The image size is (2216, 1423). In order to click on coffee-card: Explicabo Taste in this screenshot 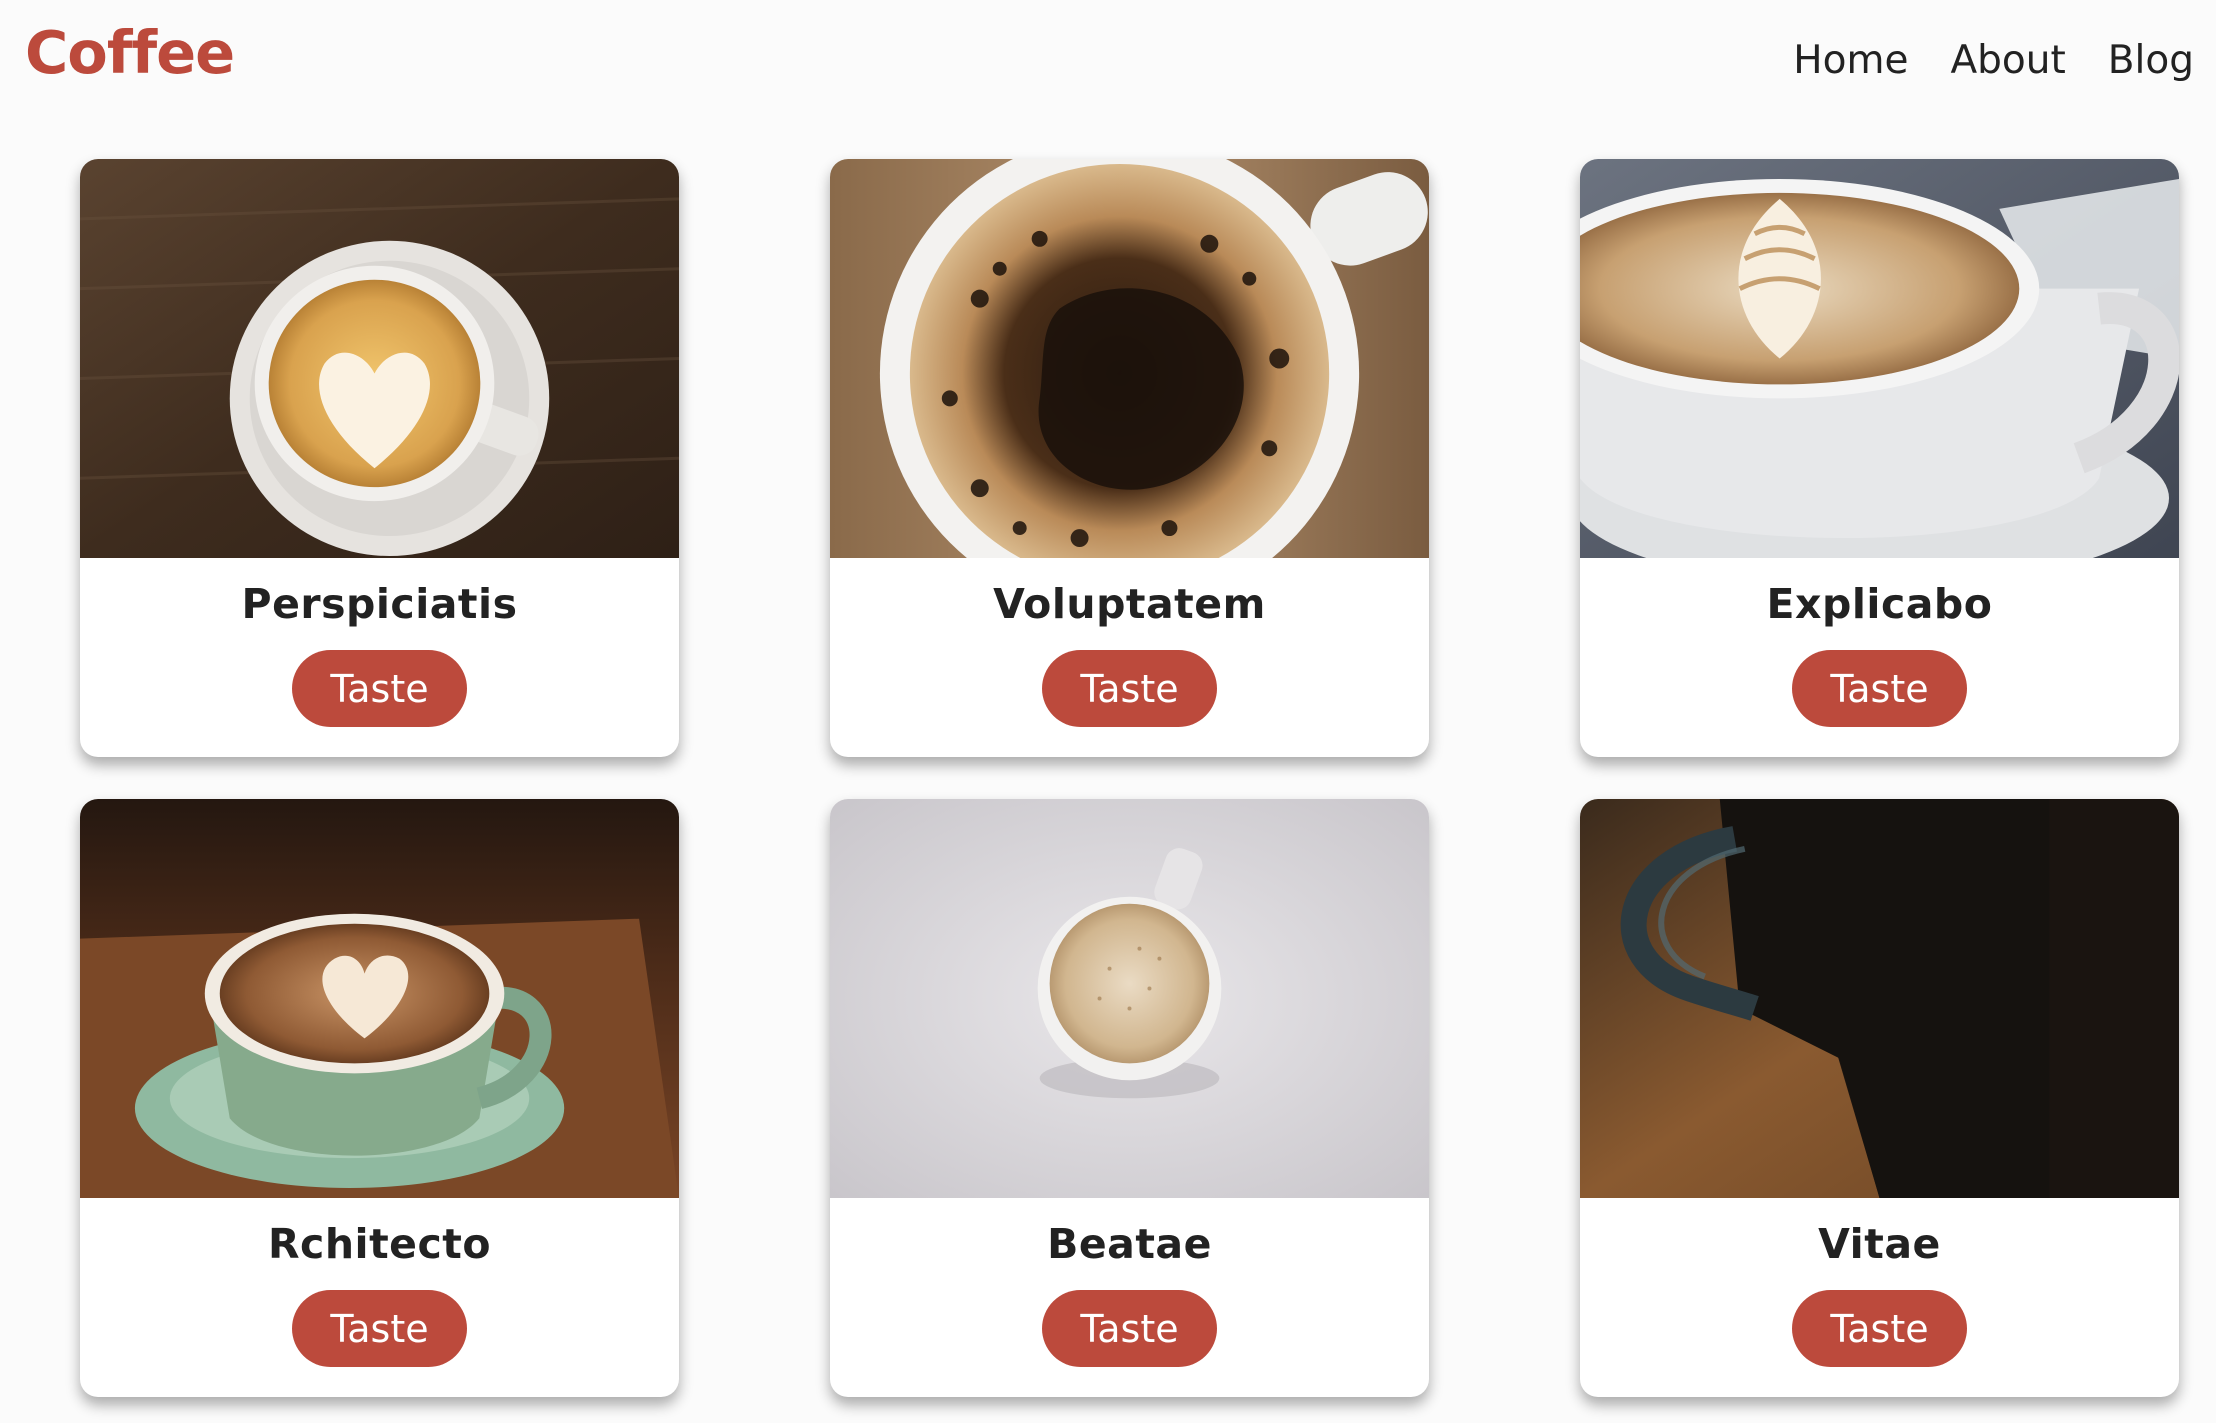, I will do `click(1879, 458)`.